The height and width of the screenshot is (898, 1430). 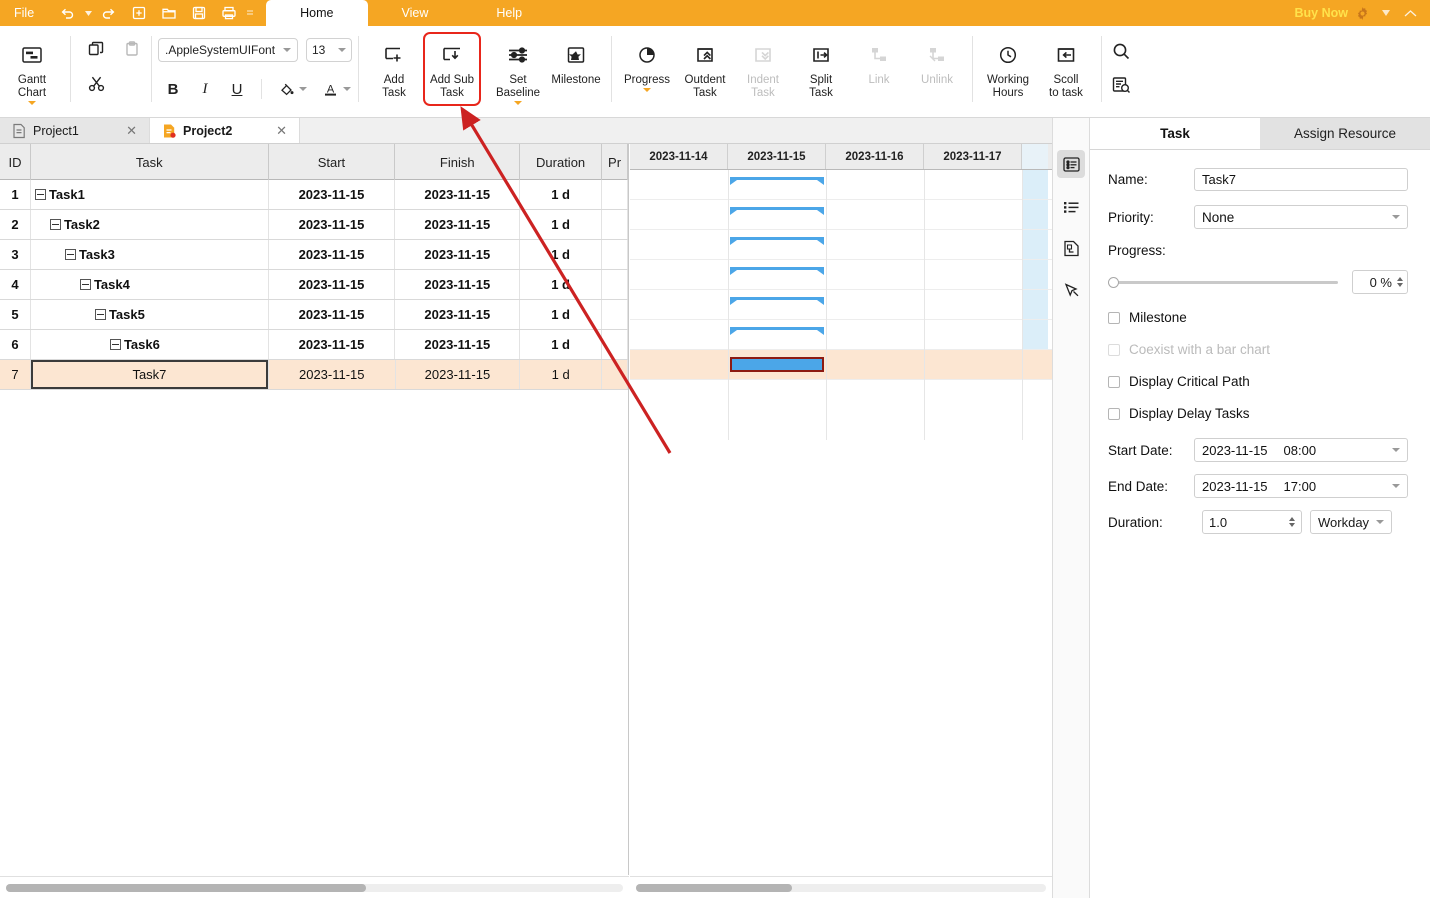 What do you see at coordinates (330, 89) in the screenshot?
I see `font-color-button: A` at bounding box center [330, 89].